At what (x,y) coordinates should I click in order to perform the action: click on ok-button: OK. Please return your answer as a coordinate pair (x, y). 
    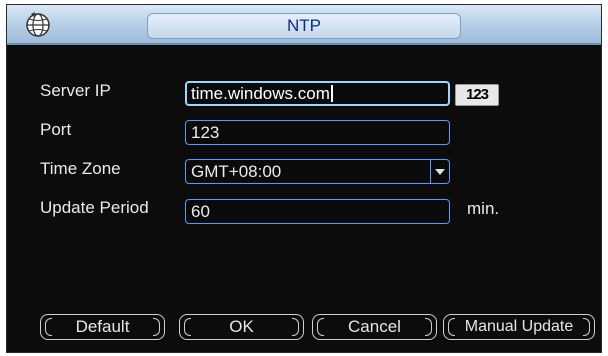
    Looking at the image, I should click on (241, 327).